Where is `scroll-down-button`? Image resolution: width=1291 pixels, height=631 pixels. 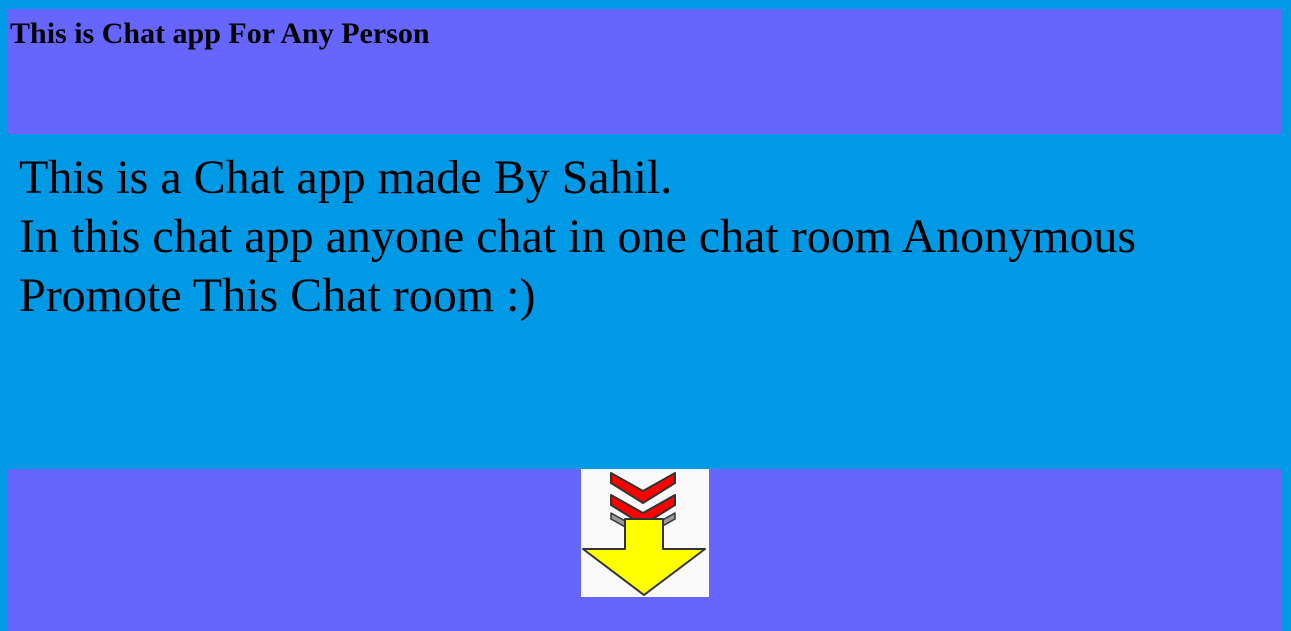 scroll-down-button is located at coordinates (645, 533).